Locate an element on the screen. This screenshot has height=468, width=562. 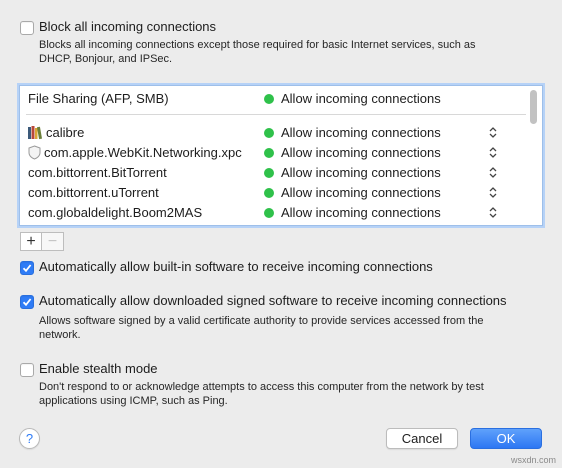
list-scrollbar is located at coordinates (533, 107).